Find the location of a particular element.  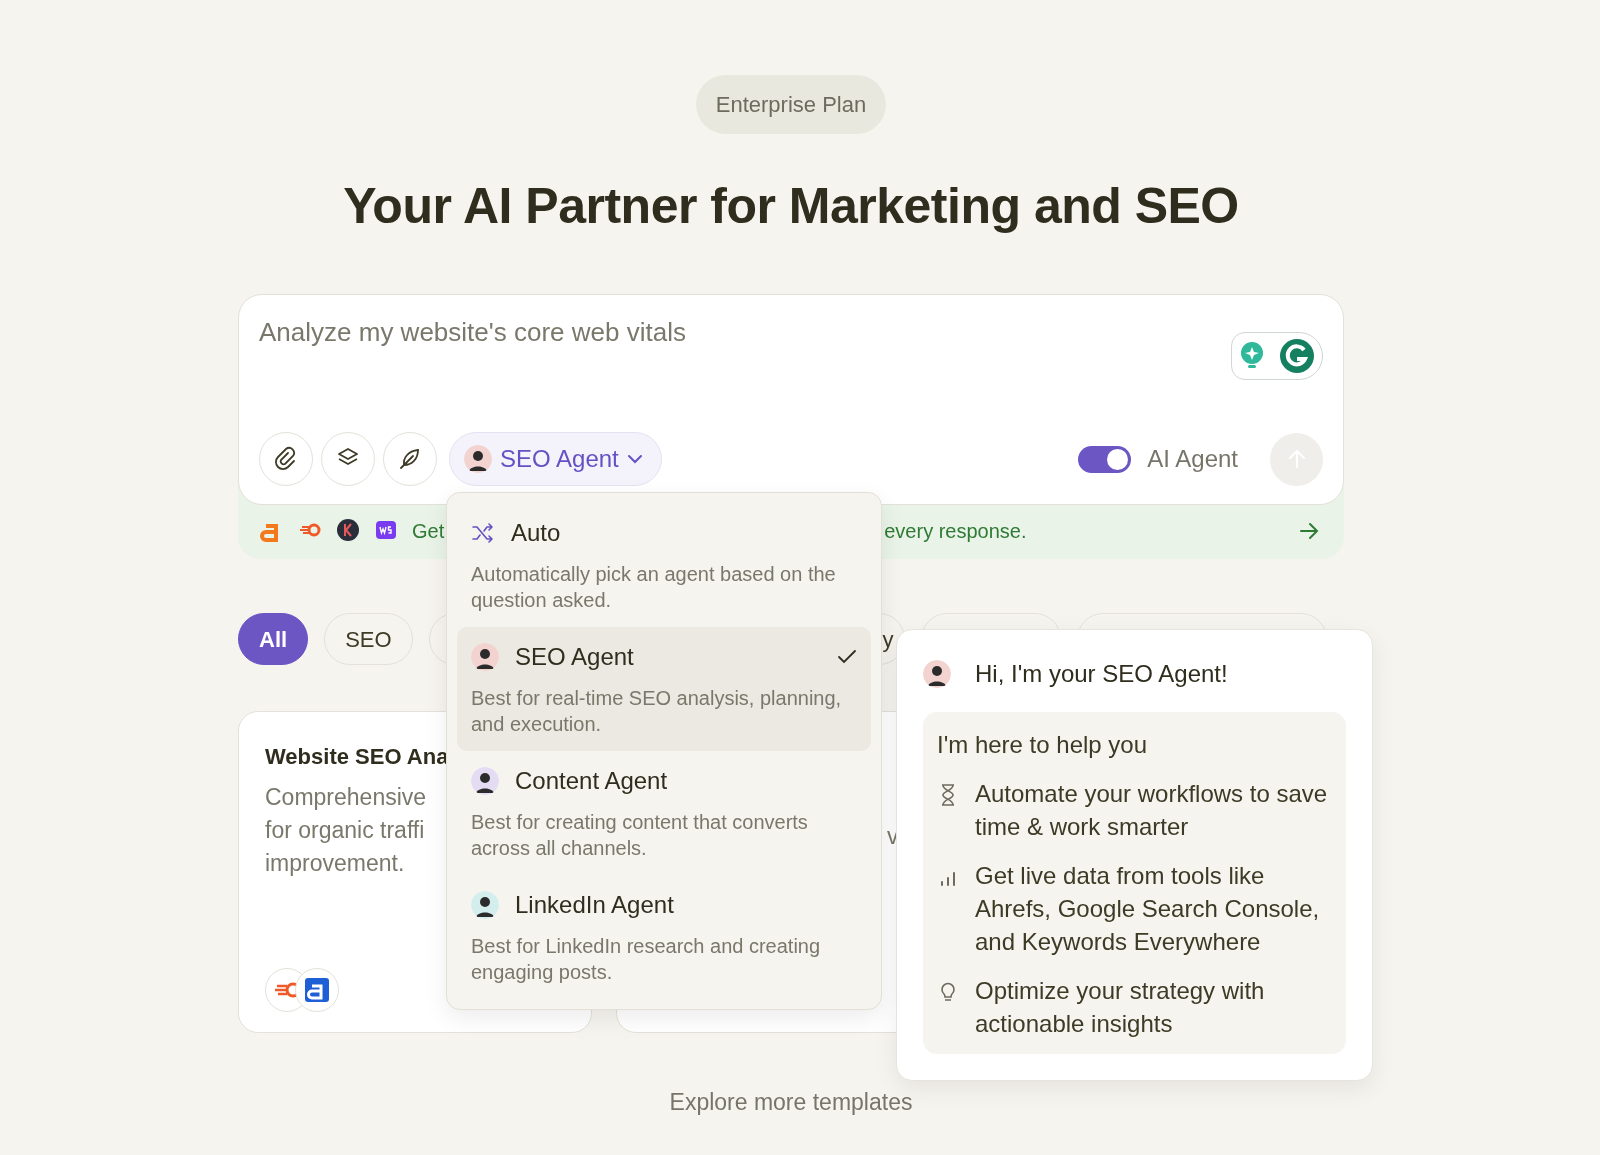

k-logo-icon is located at coordinates (348, 531).